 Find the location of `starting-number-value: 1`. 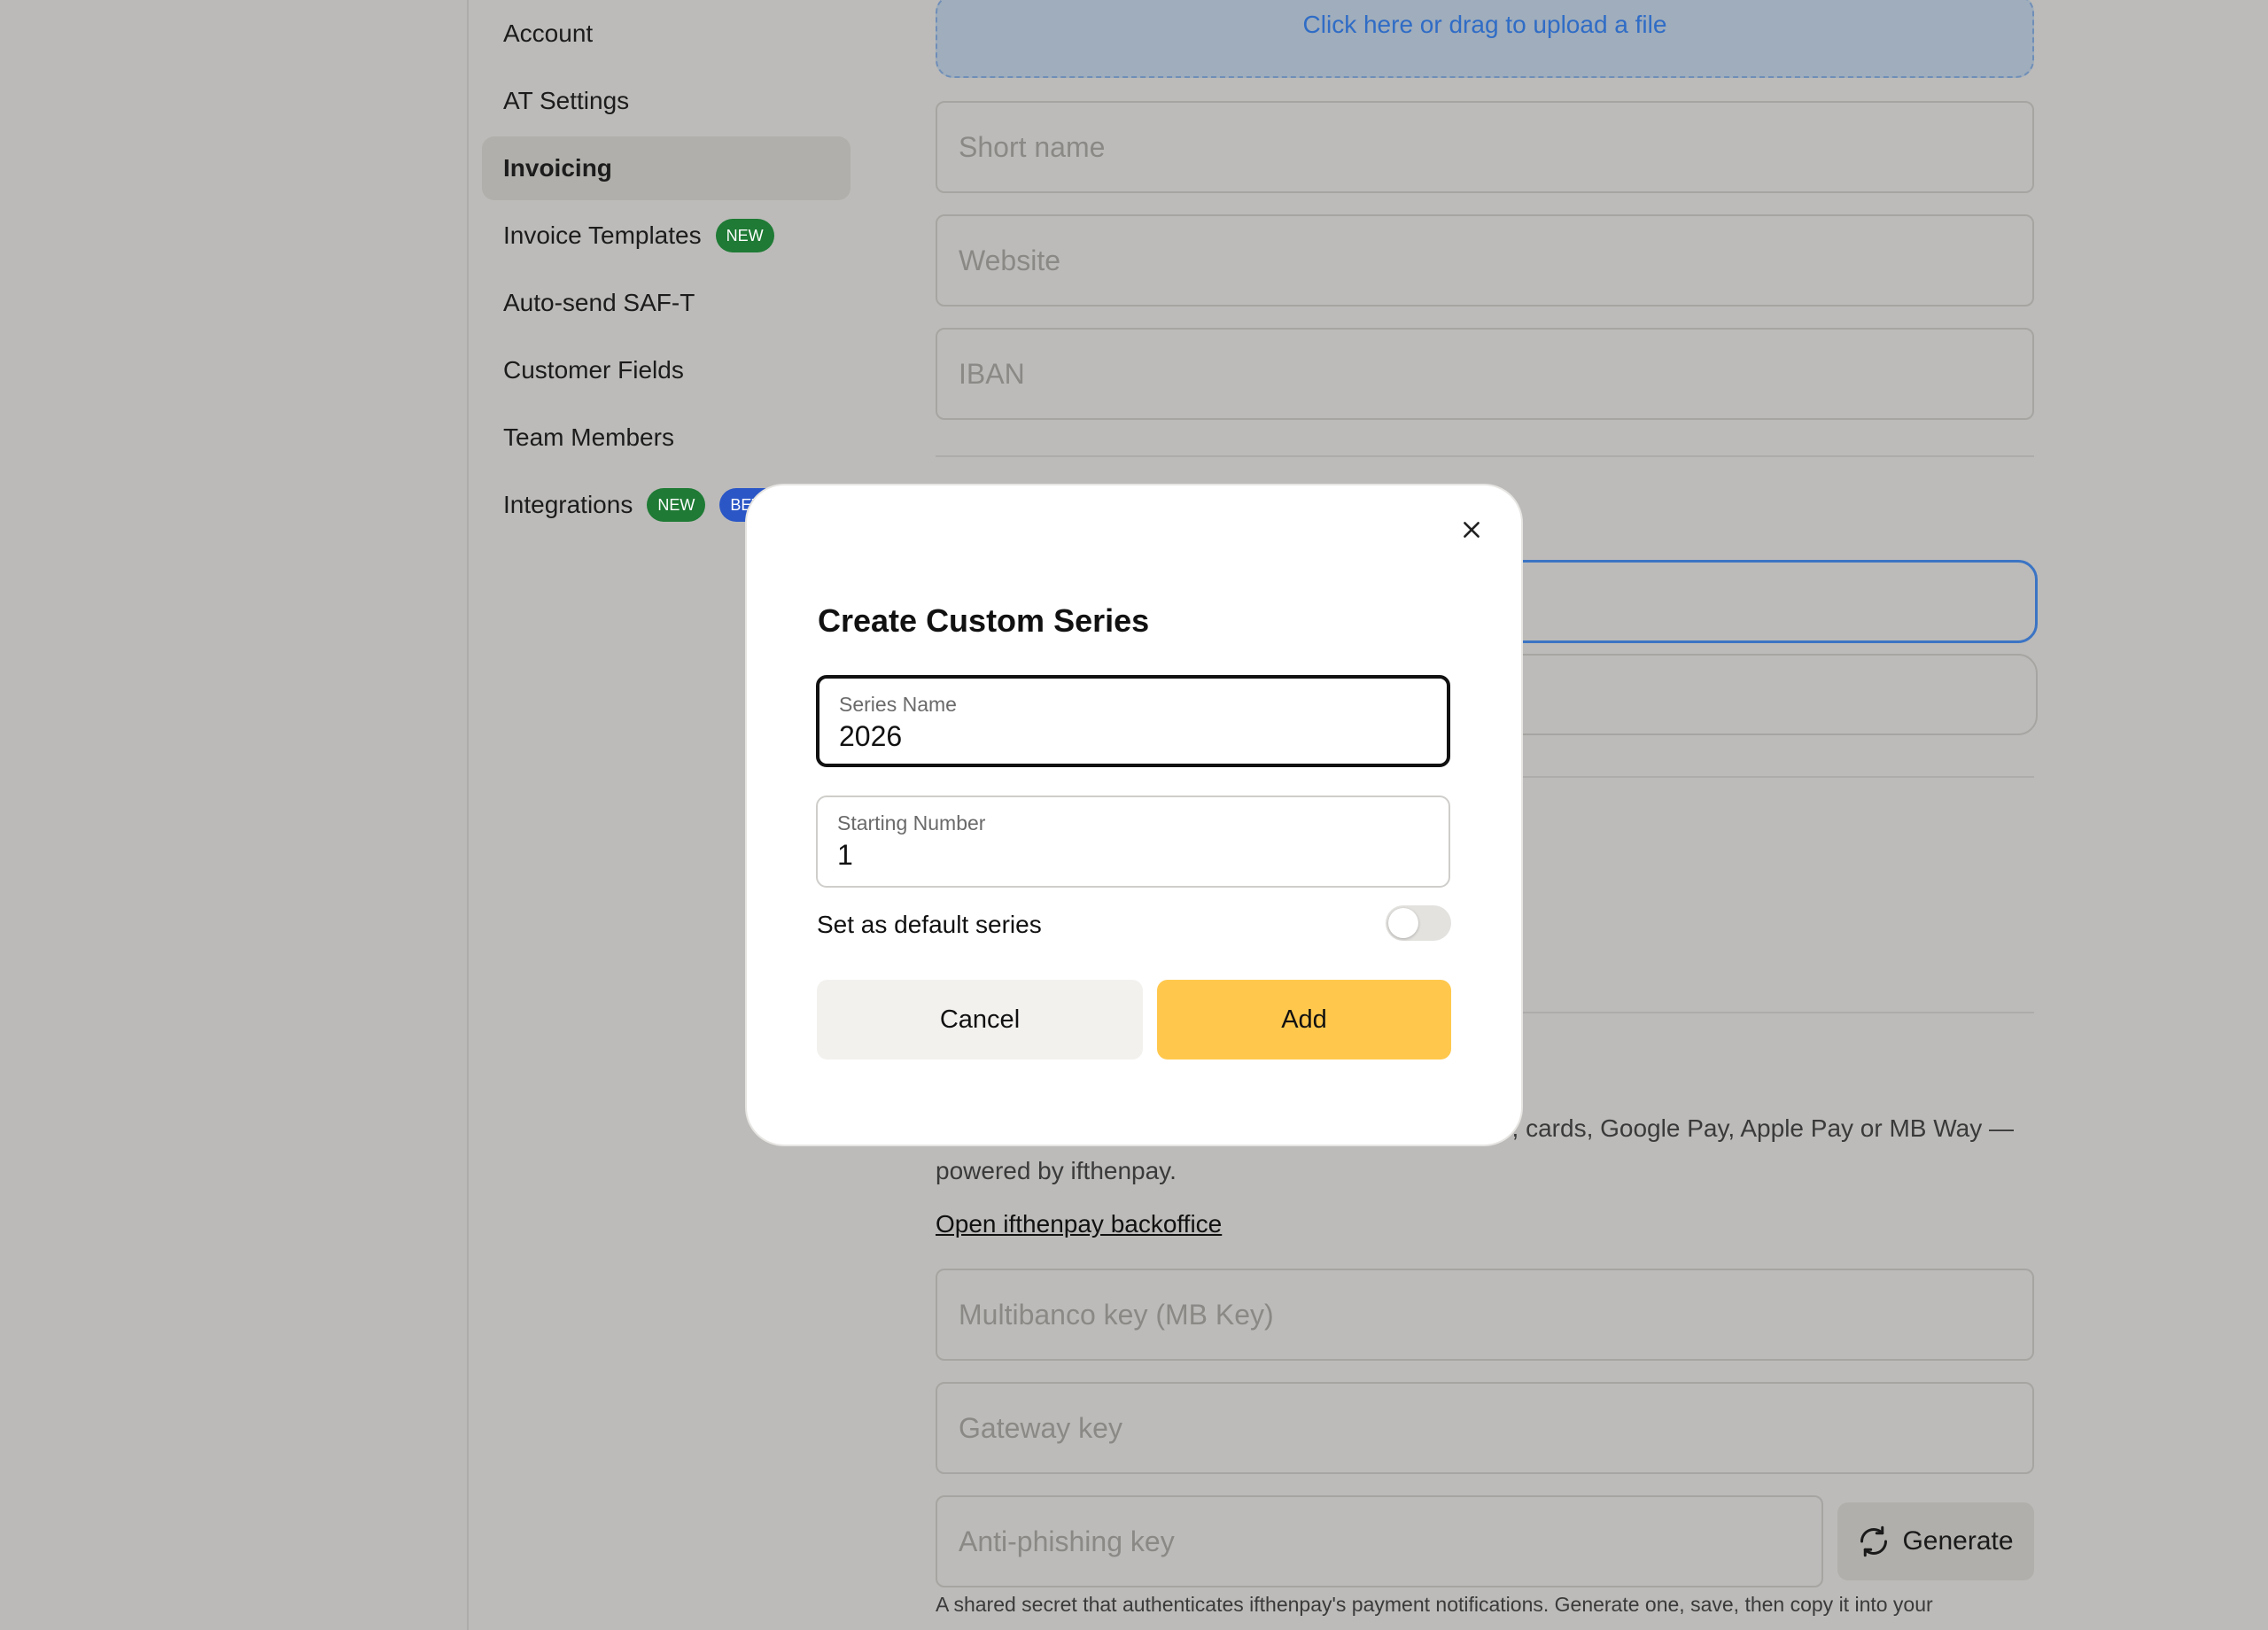

starting-number-value: 1 is located at coordinates (845, 855).